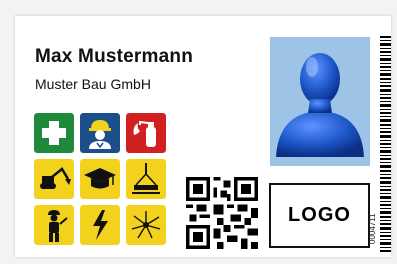 The width and height of the screenshot is (397, 264). I want to click on employee-name: Max Mustermann, so click(114, 56).